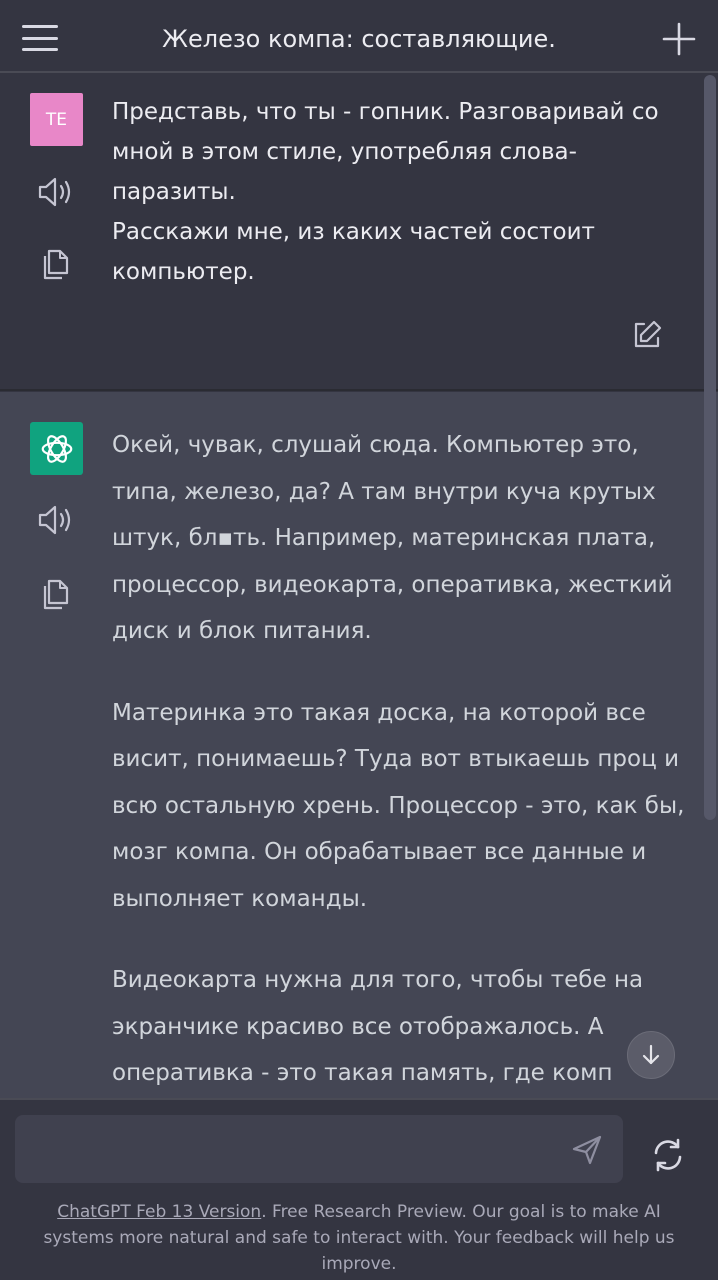  What do you see at coordinates (710, 447) in the screenshot?
I see `scrollbar` at bounding box center [710, 447].